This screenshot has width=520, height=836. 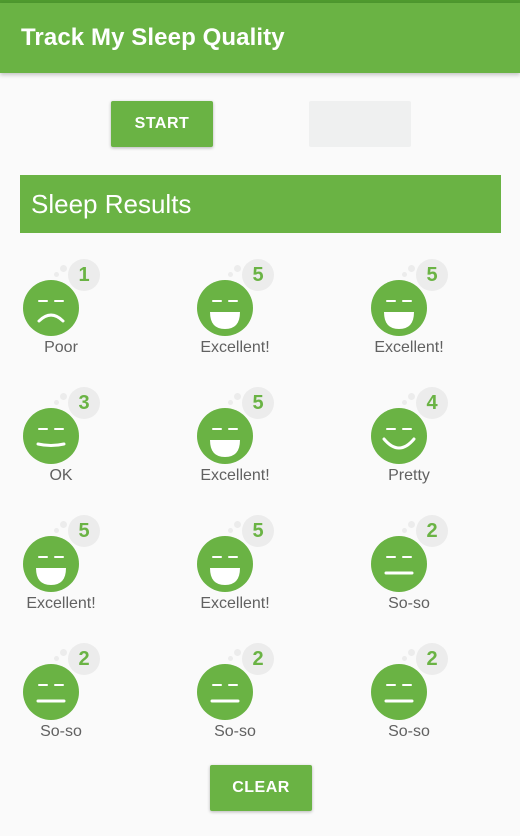 I want to click on smile-face-icon, so click(x=399, y=436).